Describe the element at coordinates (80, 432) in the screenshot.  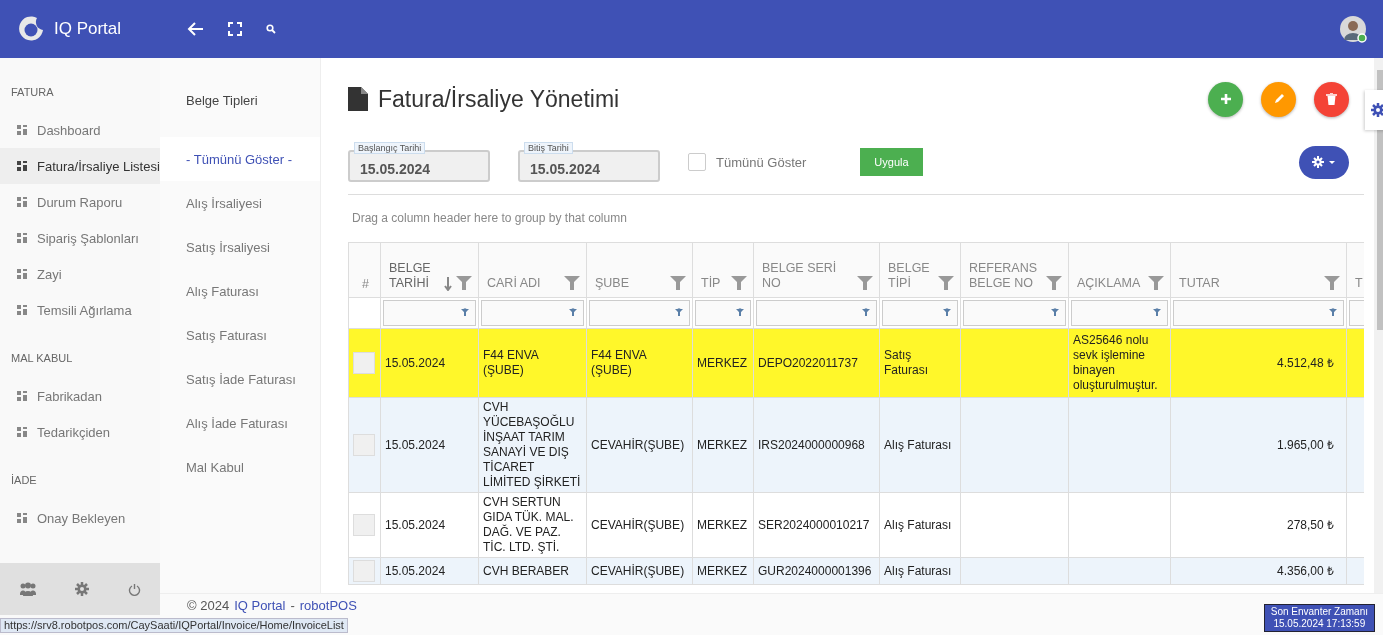
I see `sidebar-item: Tedarikçiden` at that location.